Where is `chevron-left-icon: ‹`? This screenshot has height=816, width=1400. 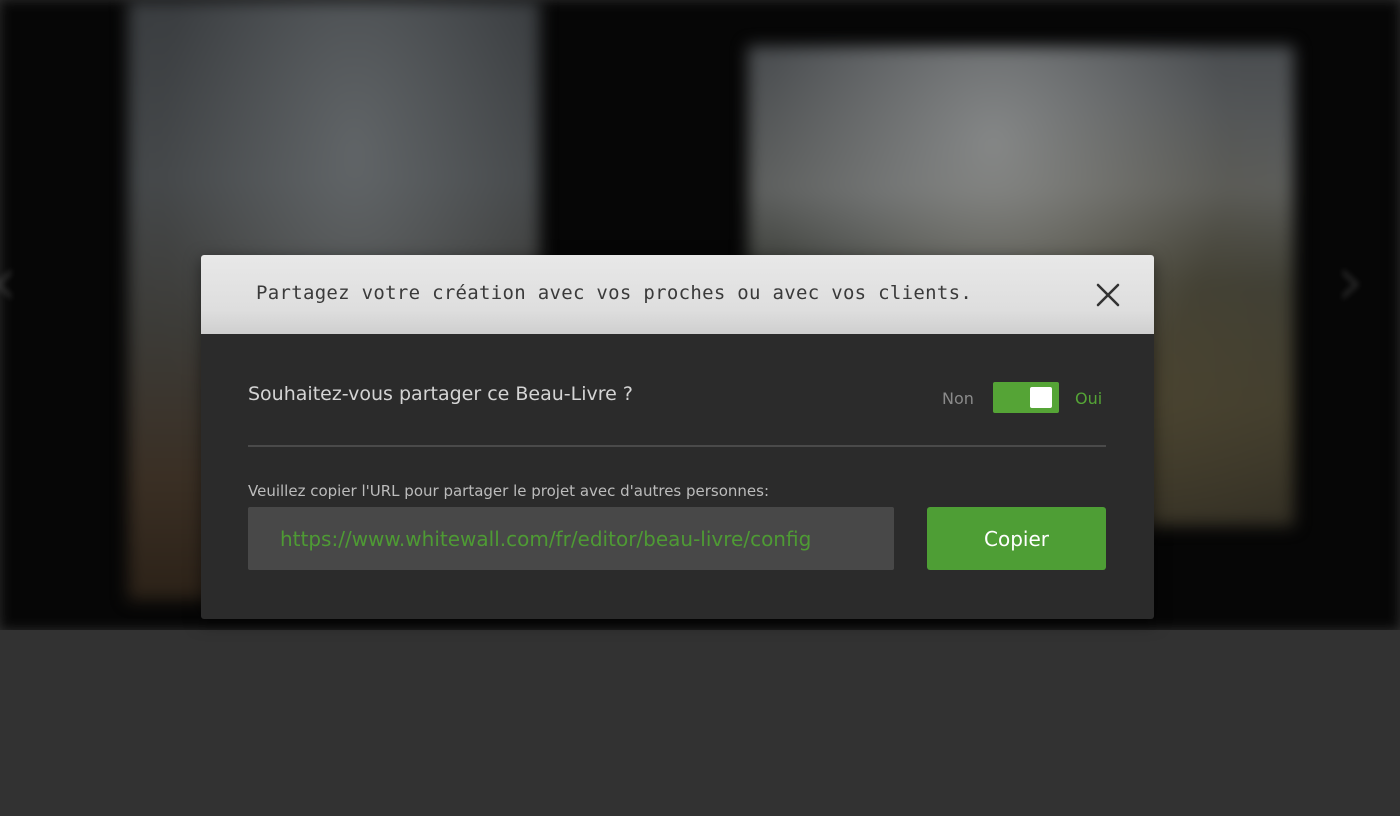
chevron-left-icon: ‹ is located at coordinates (9, 281).